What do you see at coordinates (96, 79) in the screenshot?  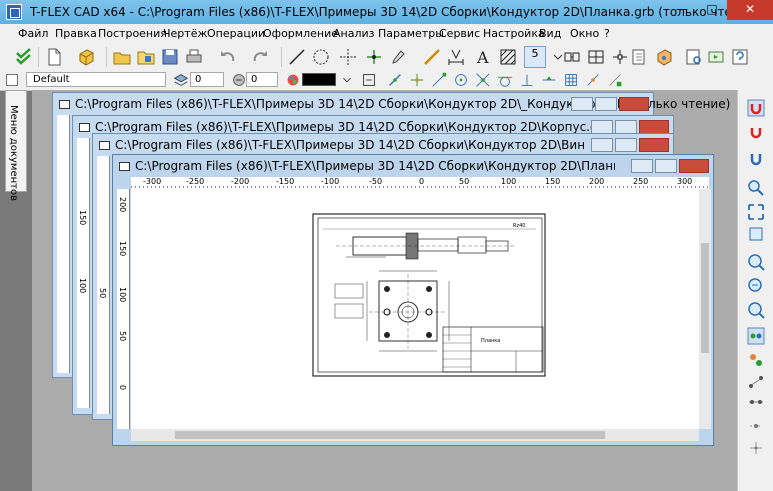 I see `style-combobox: Default` at bounding box center [96, 79].